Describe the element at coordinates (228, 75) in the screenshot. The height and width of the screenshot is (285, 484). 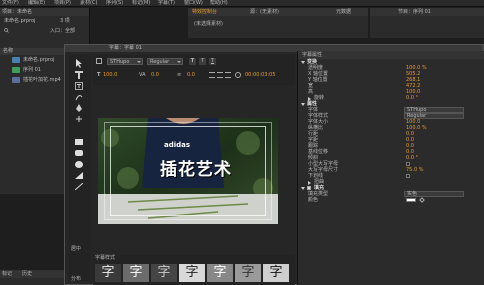
I see `align-right-icon` at that location.